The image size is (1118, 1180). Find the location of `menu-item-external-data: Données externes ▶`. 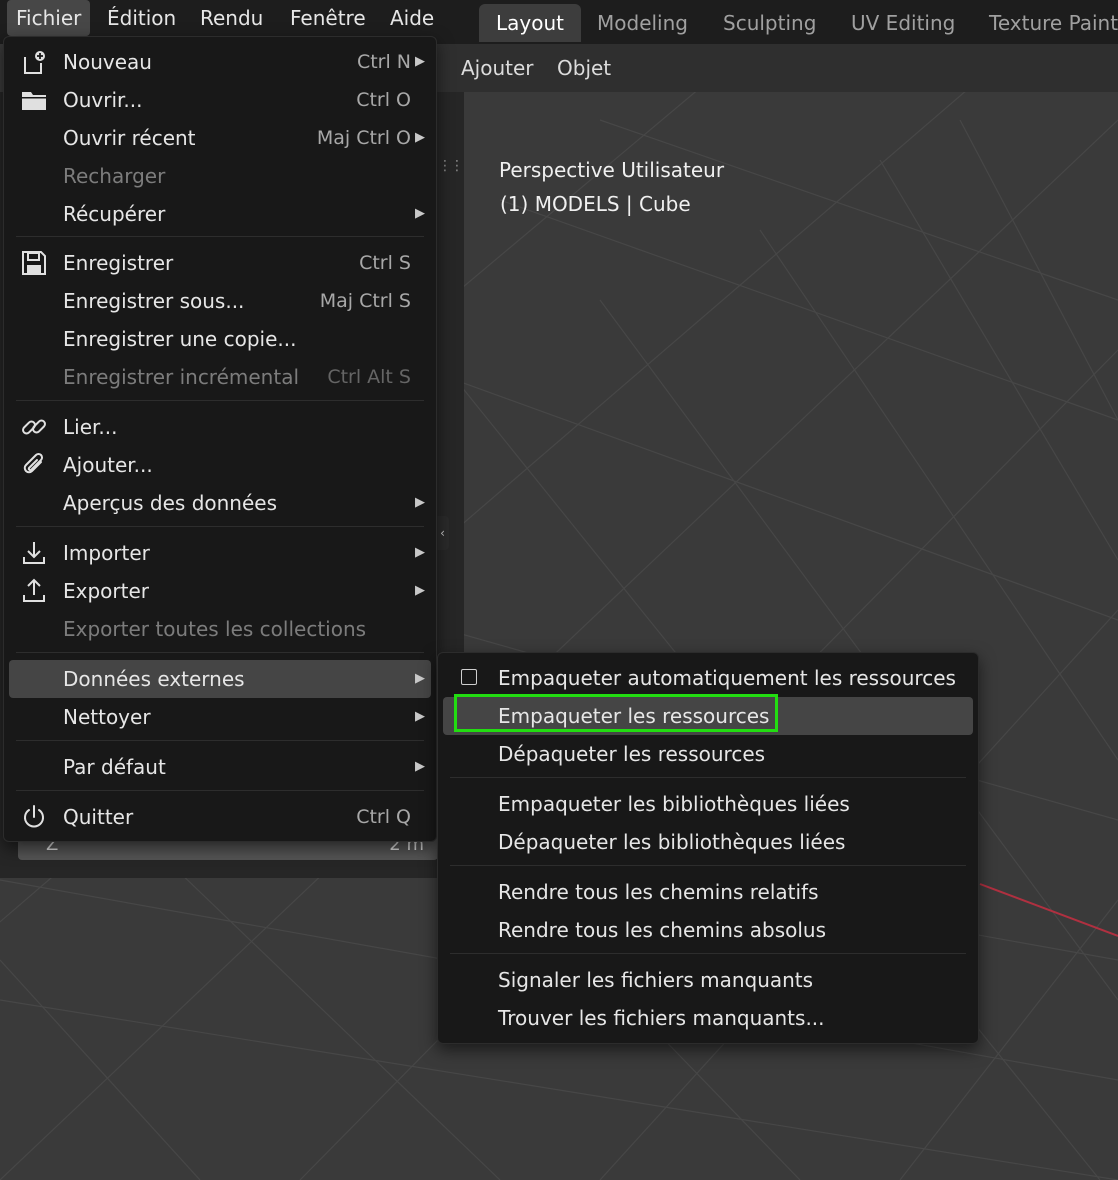

menu-item-external-data: Données externes ▶ is located at coordinates (220, 679).